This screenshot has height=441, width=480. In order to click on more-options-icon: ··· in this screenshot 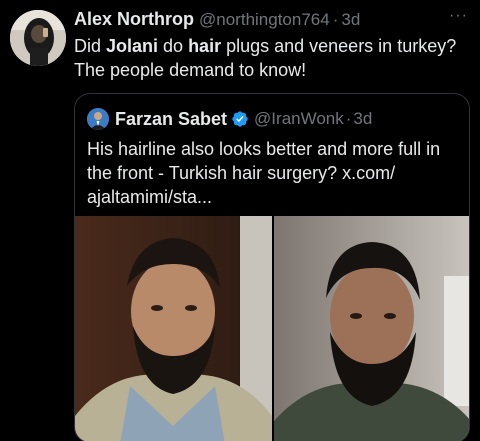, I will do `click(458, 16)`.